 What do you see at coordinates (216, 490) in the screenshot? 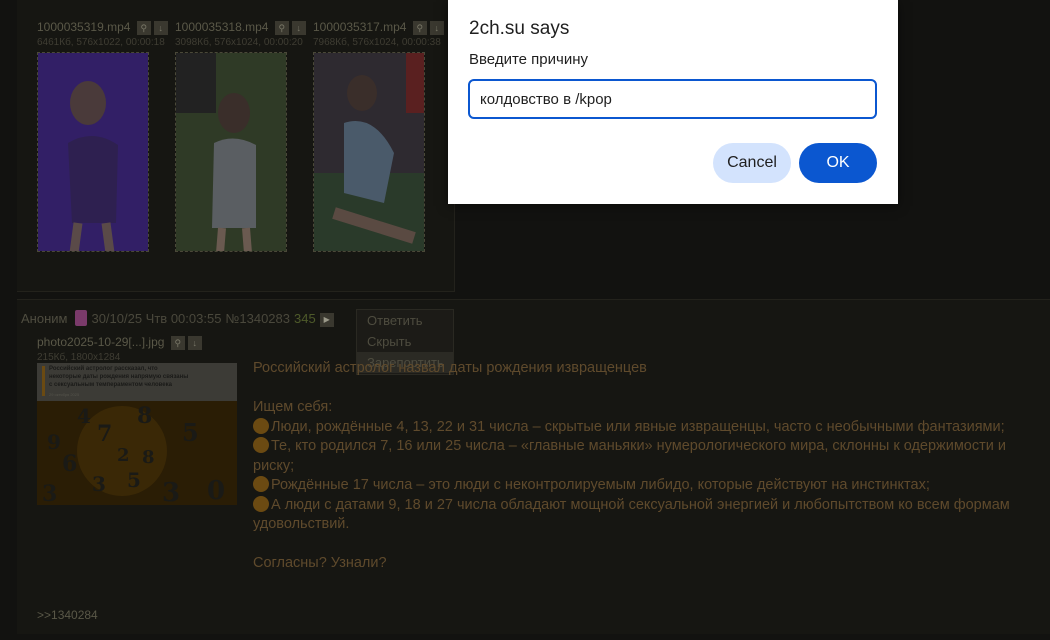
I see `svg-text: 0` at bounding box center [216, 490].